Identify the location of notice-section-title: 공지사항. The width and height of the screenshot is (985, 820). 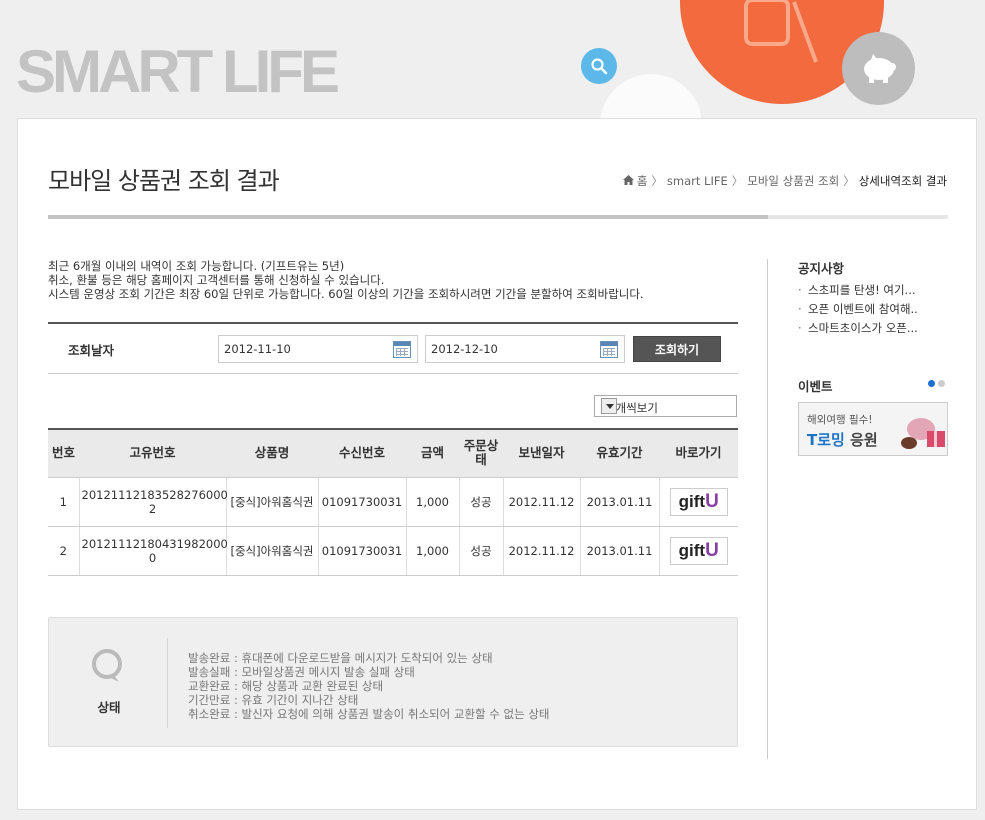
(821, 267).